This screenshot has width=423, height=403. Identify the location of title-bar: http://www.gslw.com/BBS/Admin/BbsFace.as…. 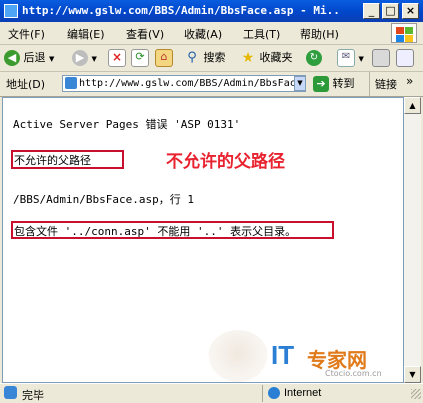
(211, 11).